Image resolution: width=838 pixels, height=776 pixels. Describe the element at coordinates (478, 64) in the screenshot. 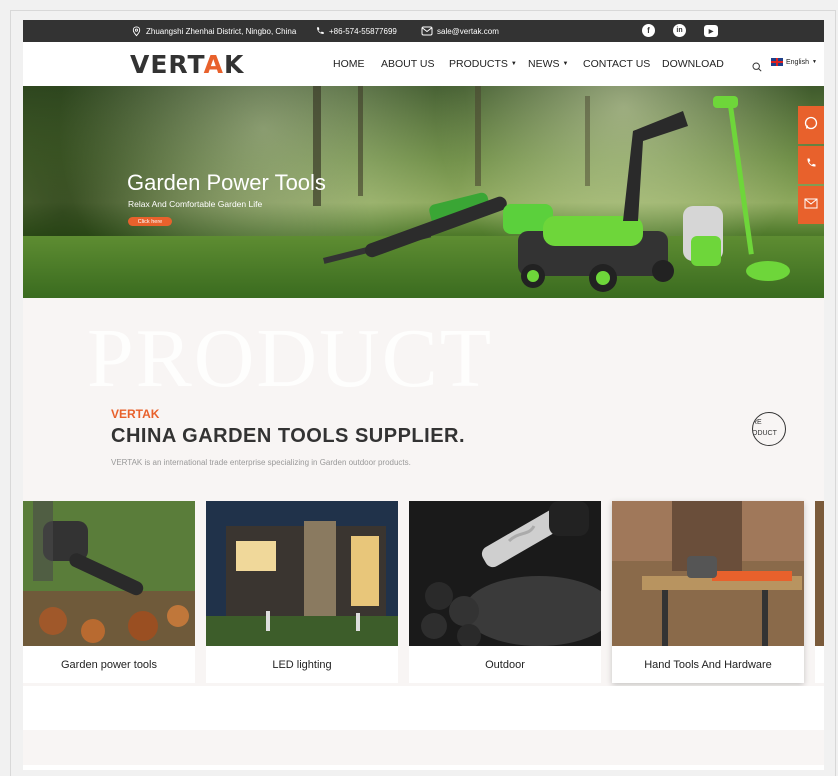

I see `nav-label: PRODUCTS` at that location.